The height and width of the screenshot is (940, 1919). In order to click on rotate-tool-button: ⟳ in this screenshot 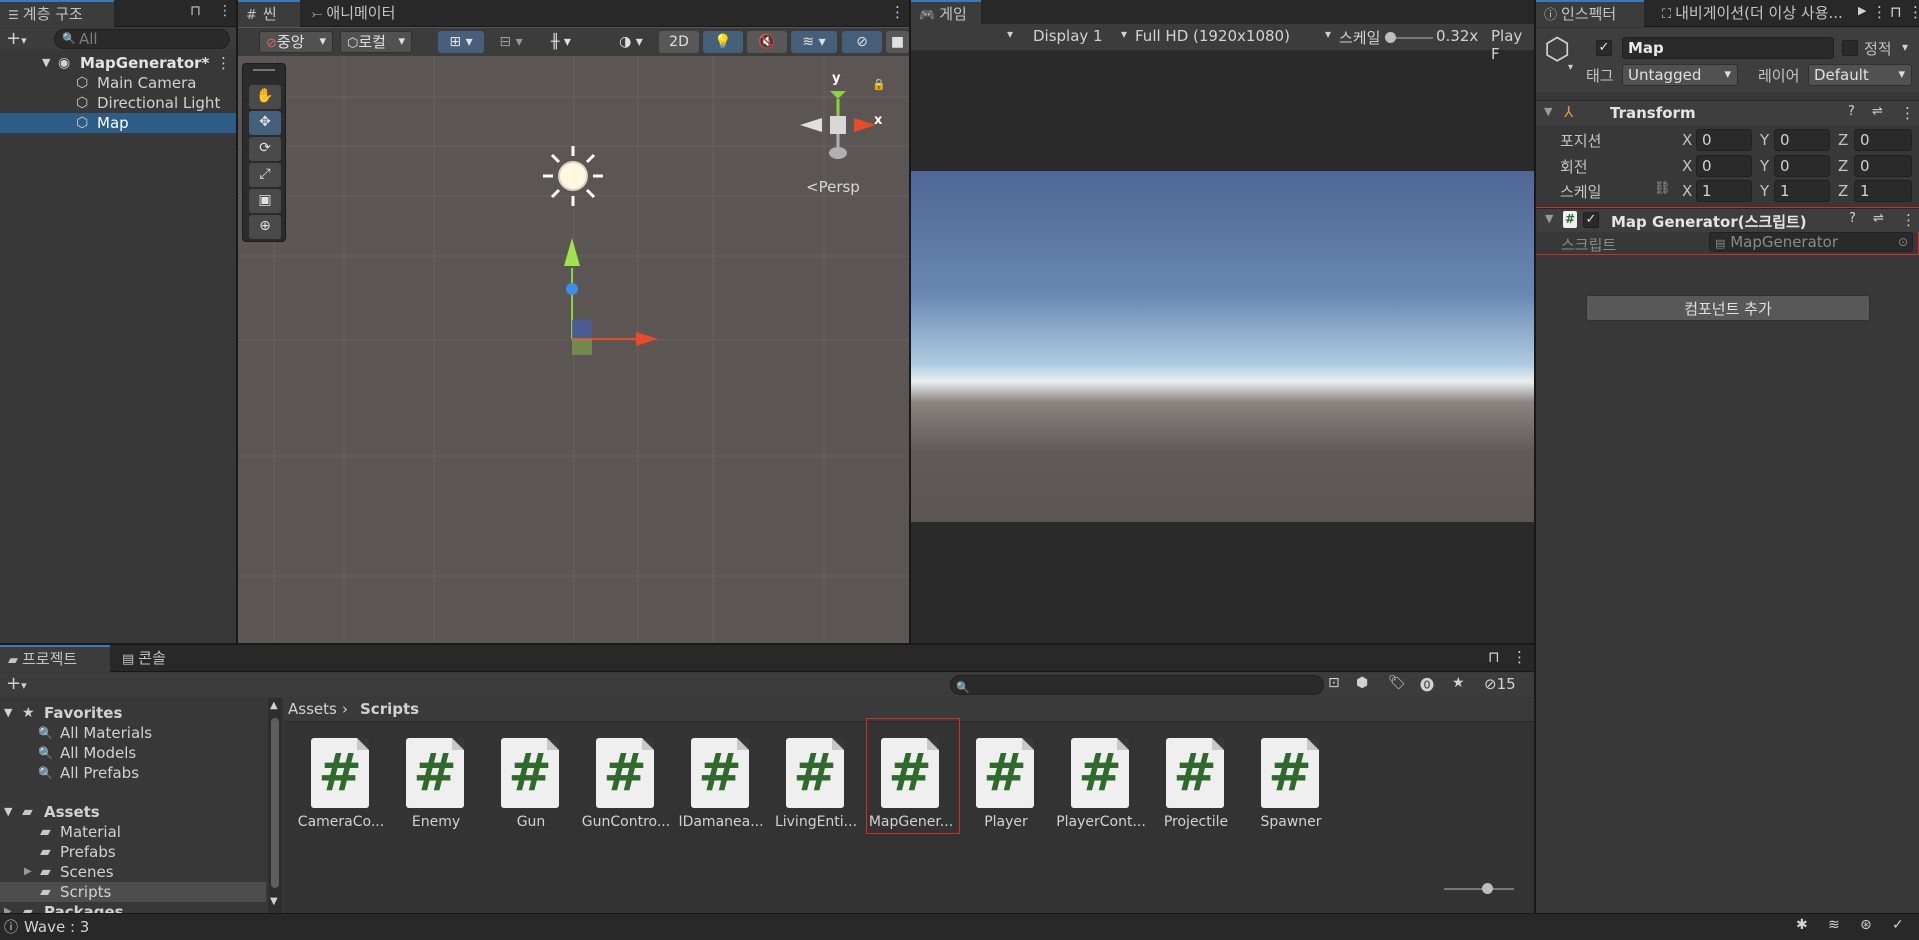, I will do `click(265, 149)`.